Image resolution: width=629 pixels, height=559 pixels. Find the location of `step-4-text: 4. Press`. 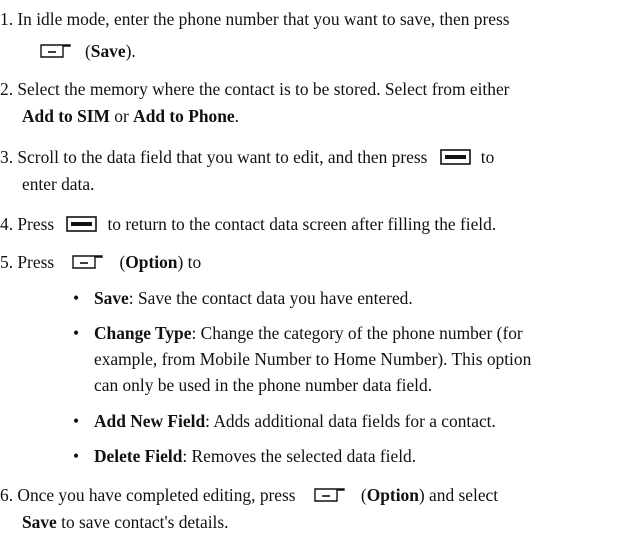

step-4-text: 4. Press is located at coordinates (27, 224).